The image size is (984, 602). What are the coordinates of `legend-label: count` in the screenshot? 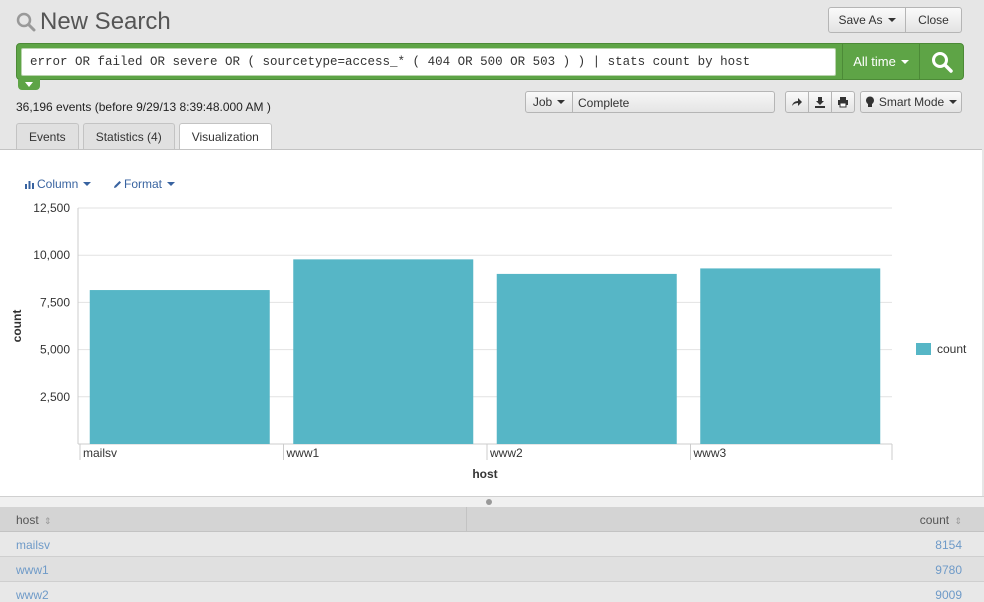 It's located at (952, 349).